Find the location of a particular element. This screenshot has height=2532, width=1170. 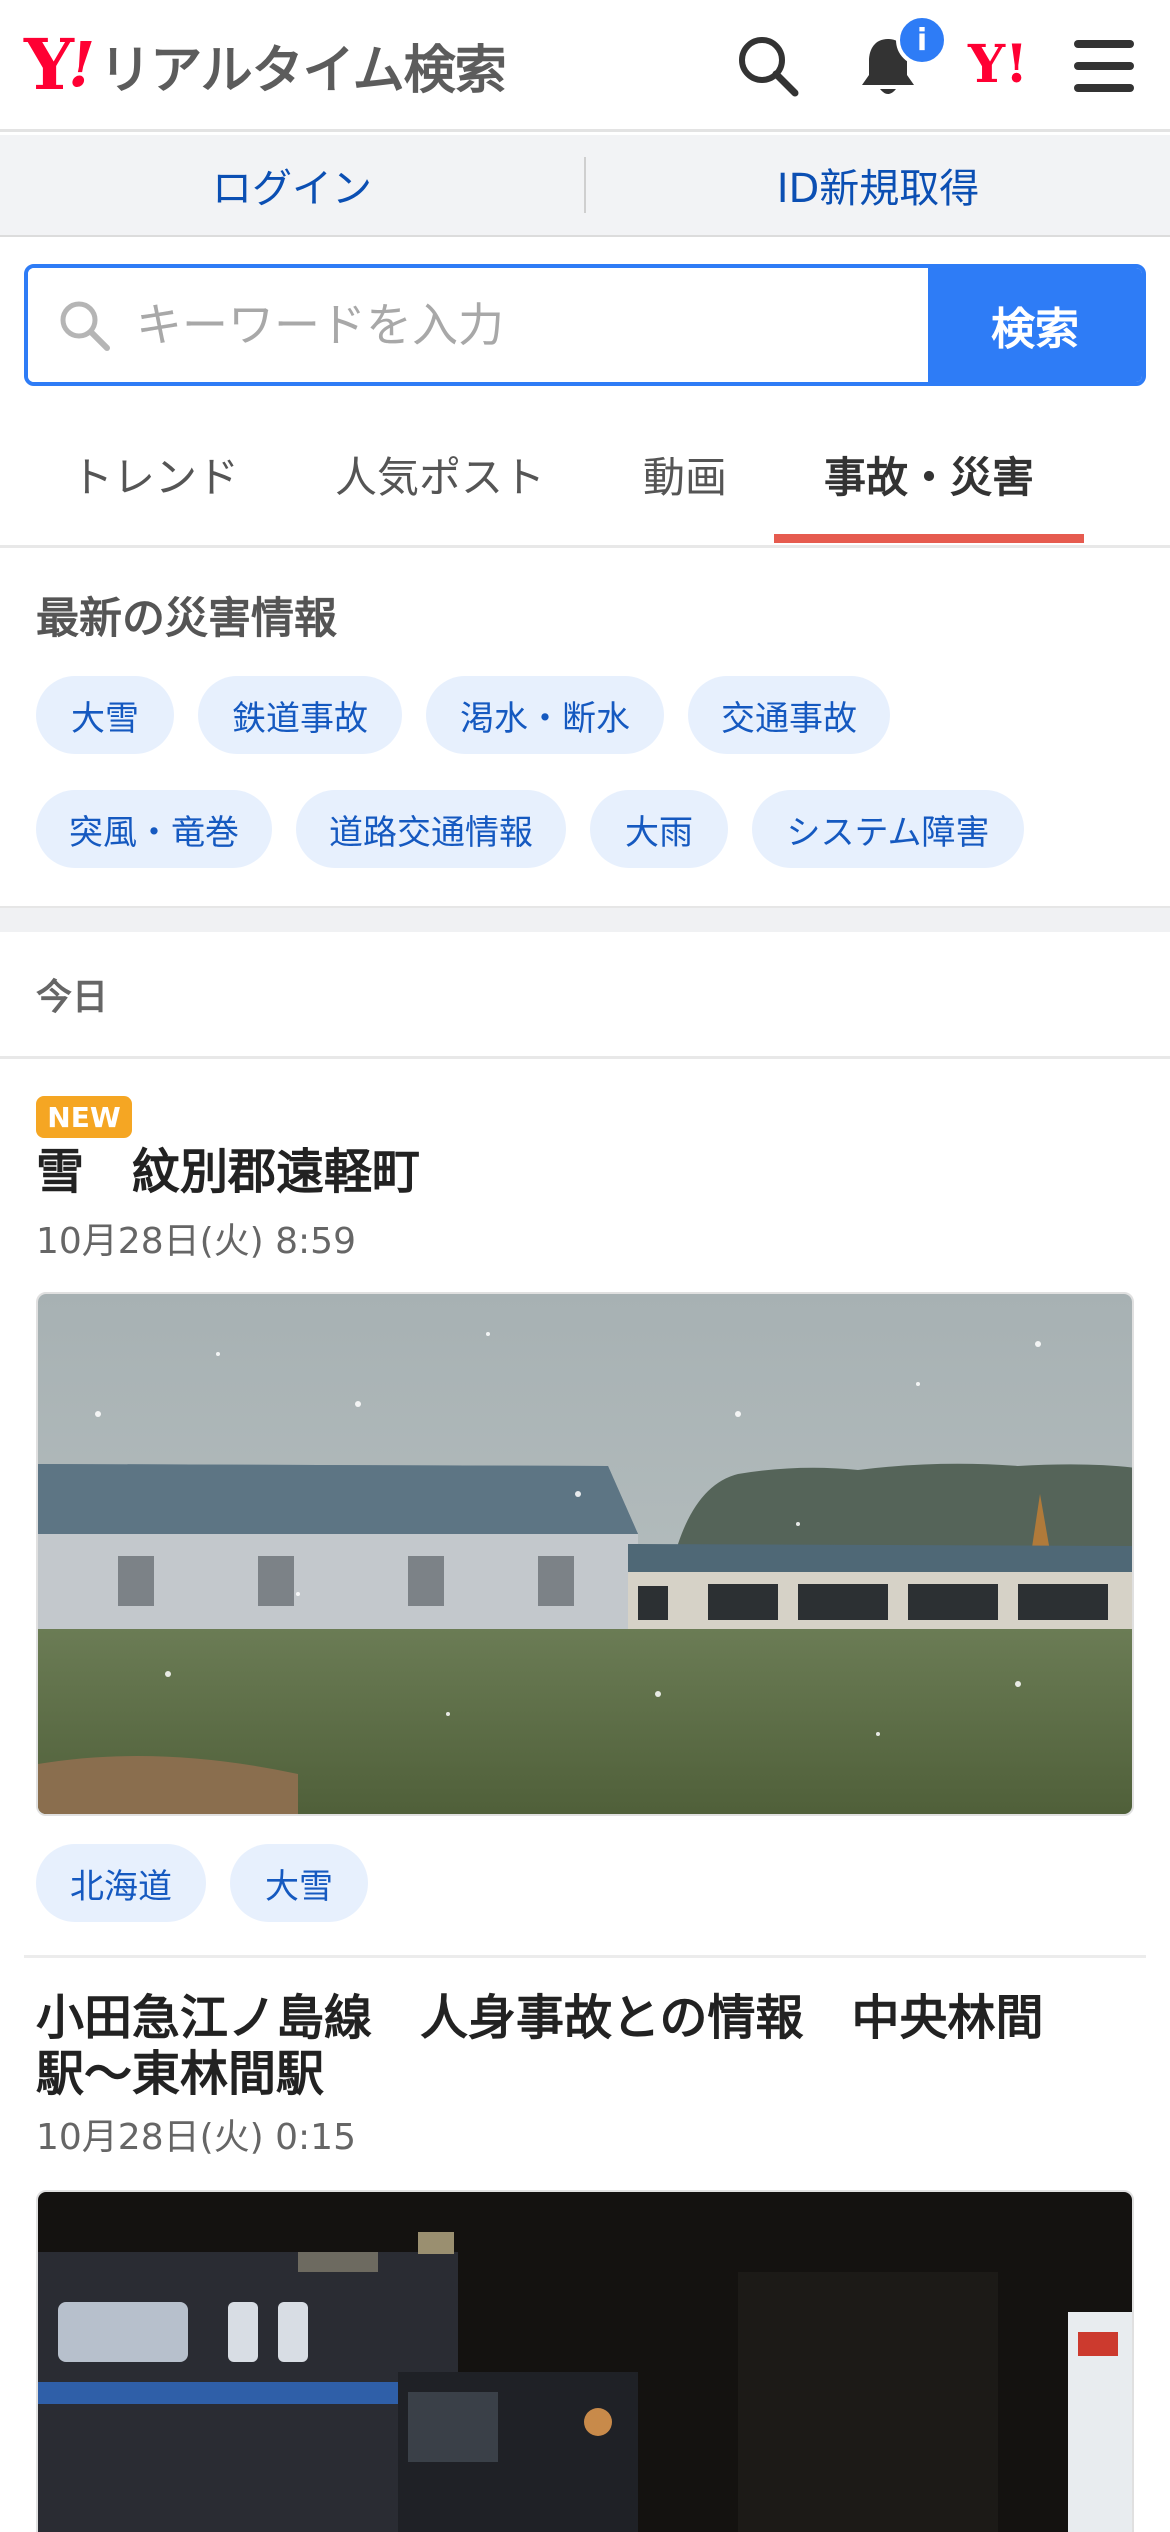

article-title: 雪 紋別郡遠軽町 is located at coordinates (586, 1172).